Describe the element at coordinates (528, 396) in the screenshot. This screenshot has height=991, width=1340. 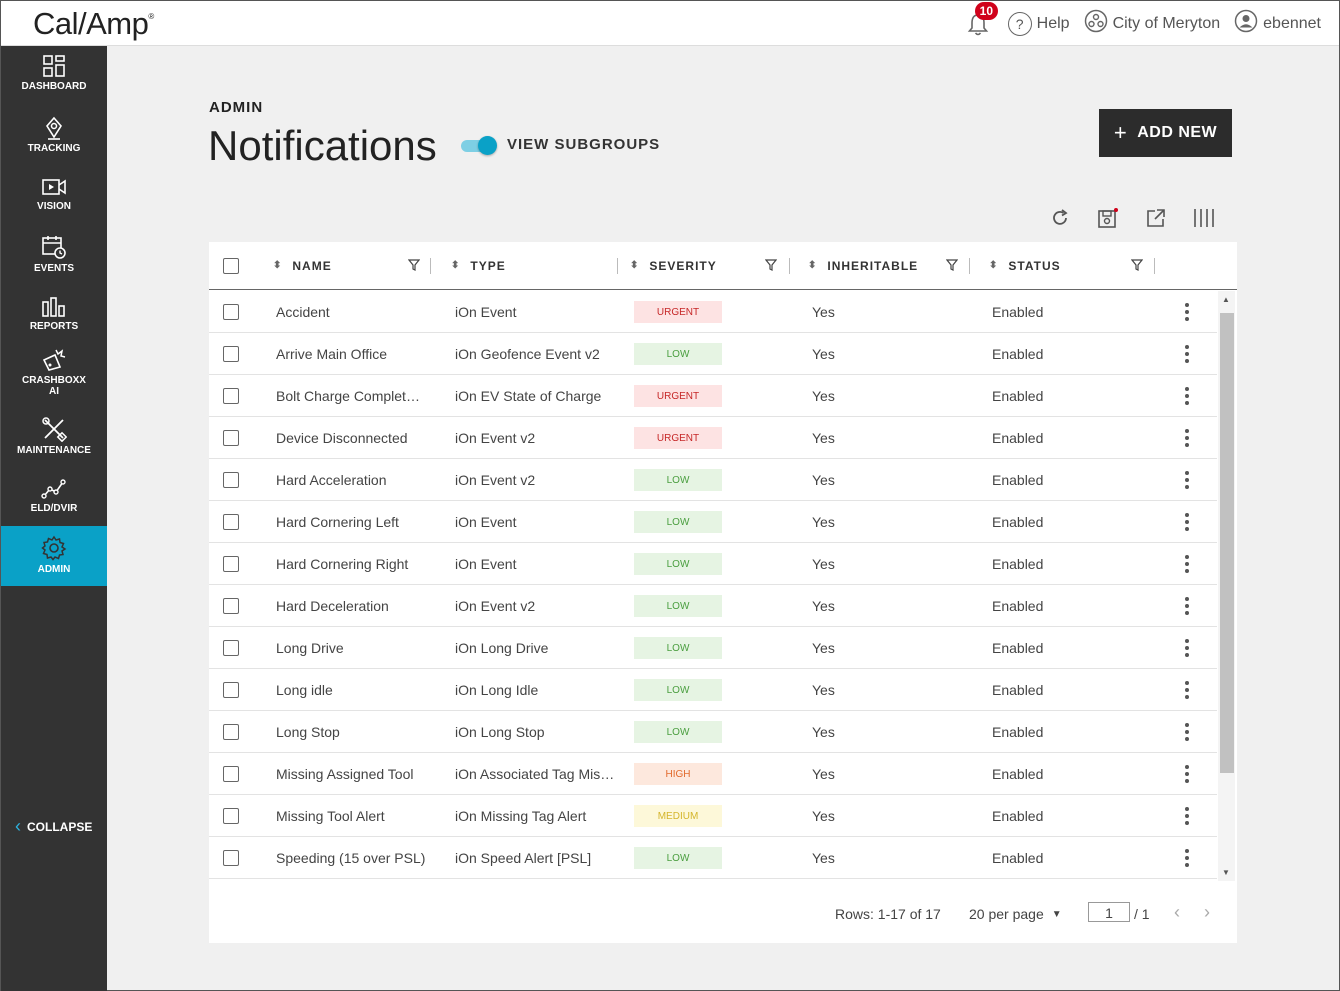
I see `cell-type: iOn EV State of Charge` at that location.